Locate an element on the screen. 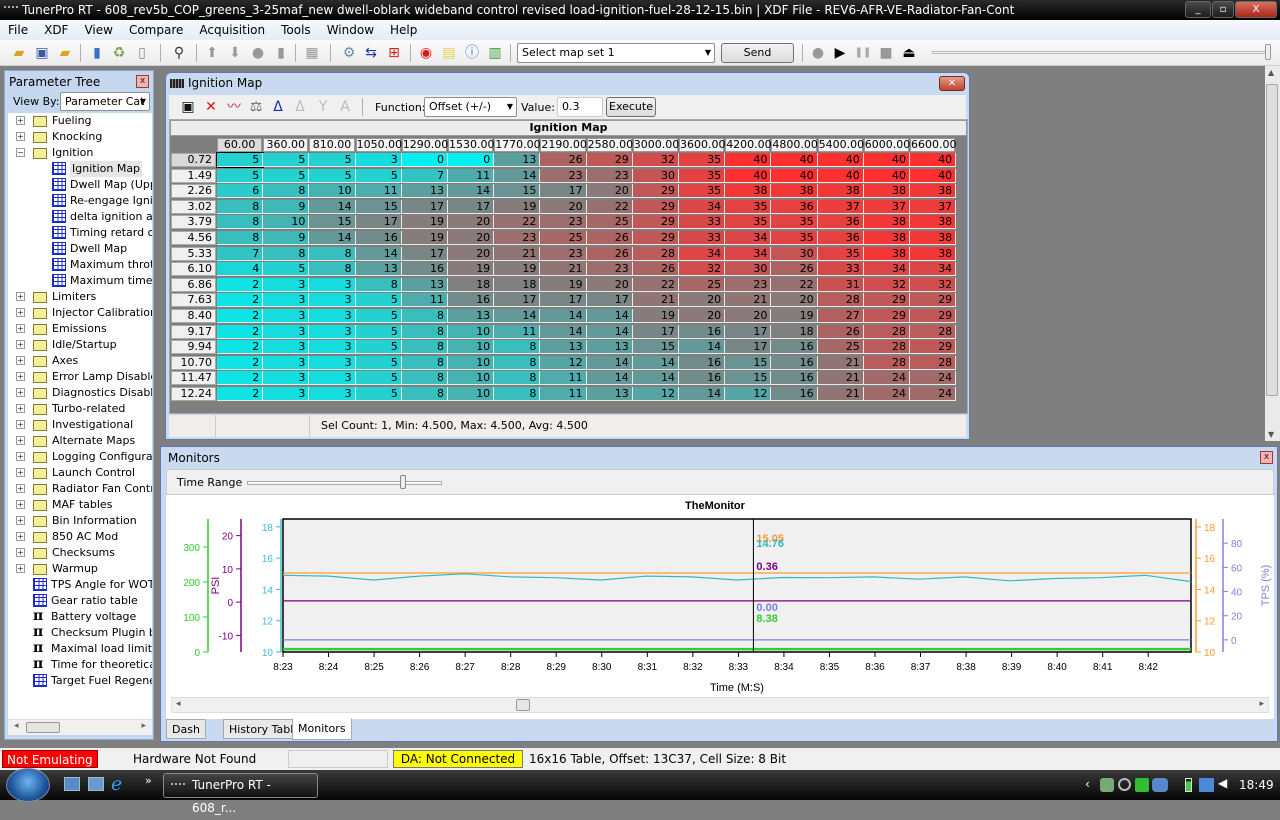 Image resolution: width=1280 pixels, height=820 pixels. volume-icon: ◀ is located at coordinates (1222, 783).